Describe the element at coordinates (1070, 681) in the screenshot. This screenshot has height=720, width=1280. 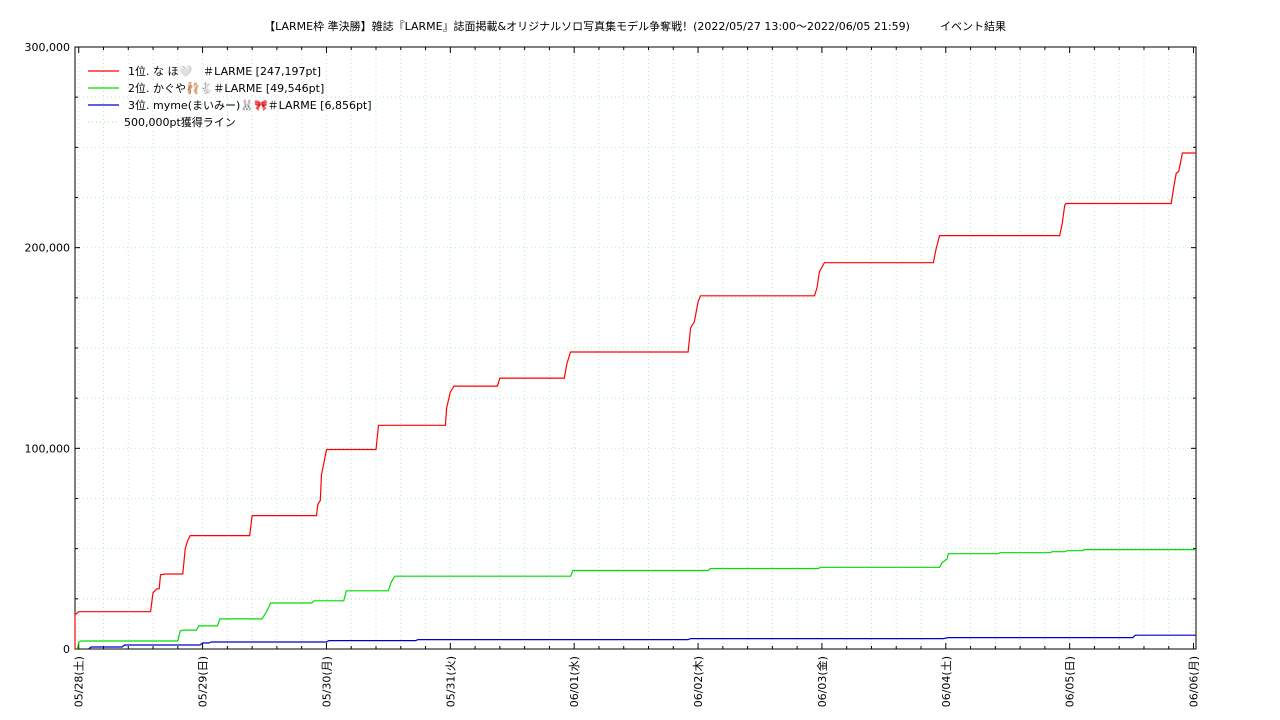
I see `x-tick-label: 06/05(日)` at that location.